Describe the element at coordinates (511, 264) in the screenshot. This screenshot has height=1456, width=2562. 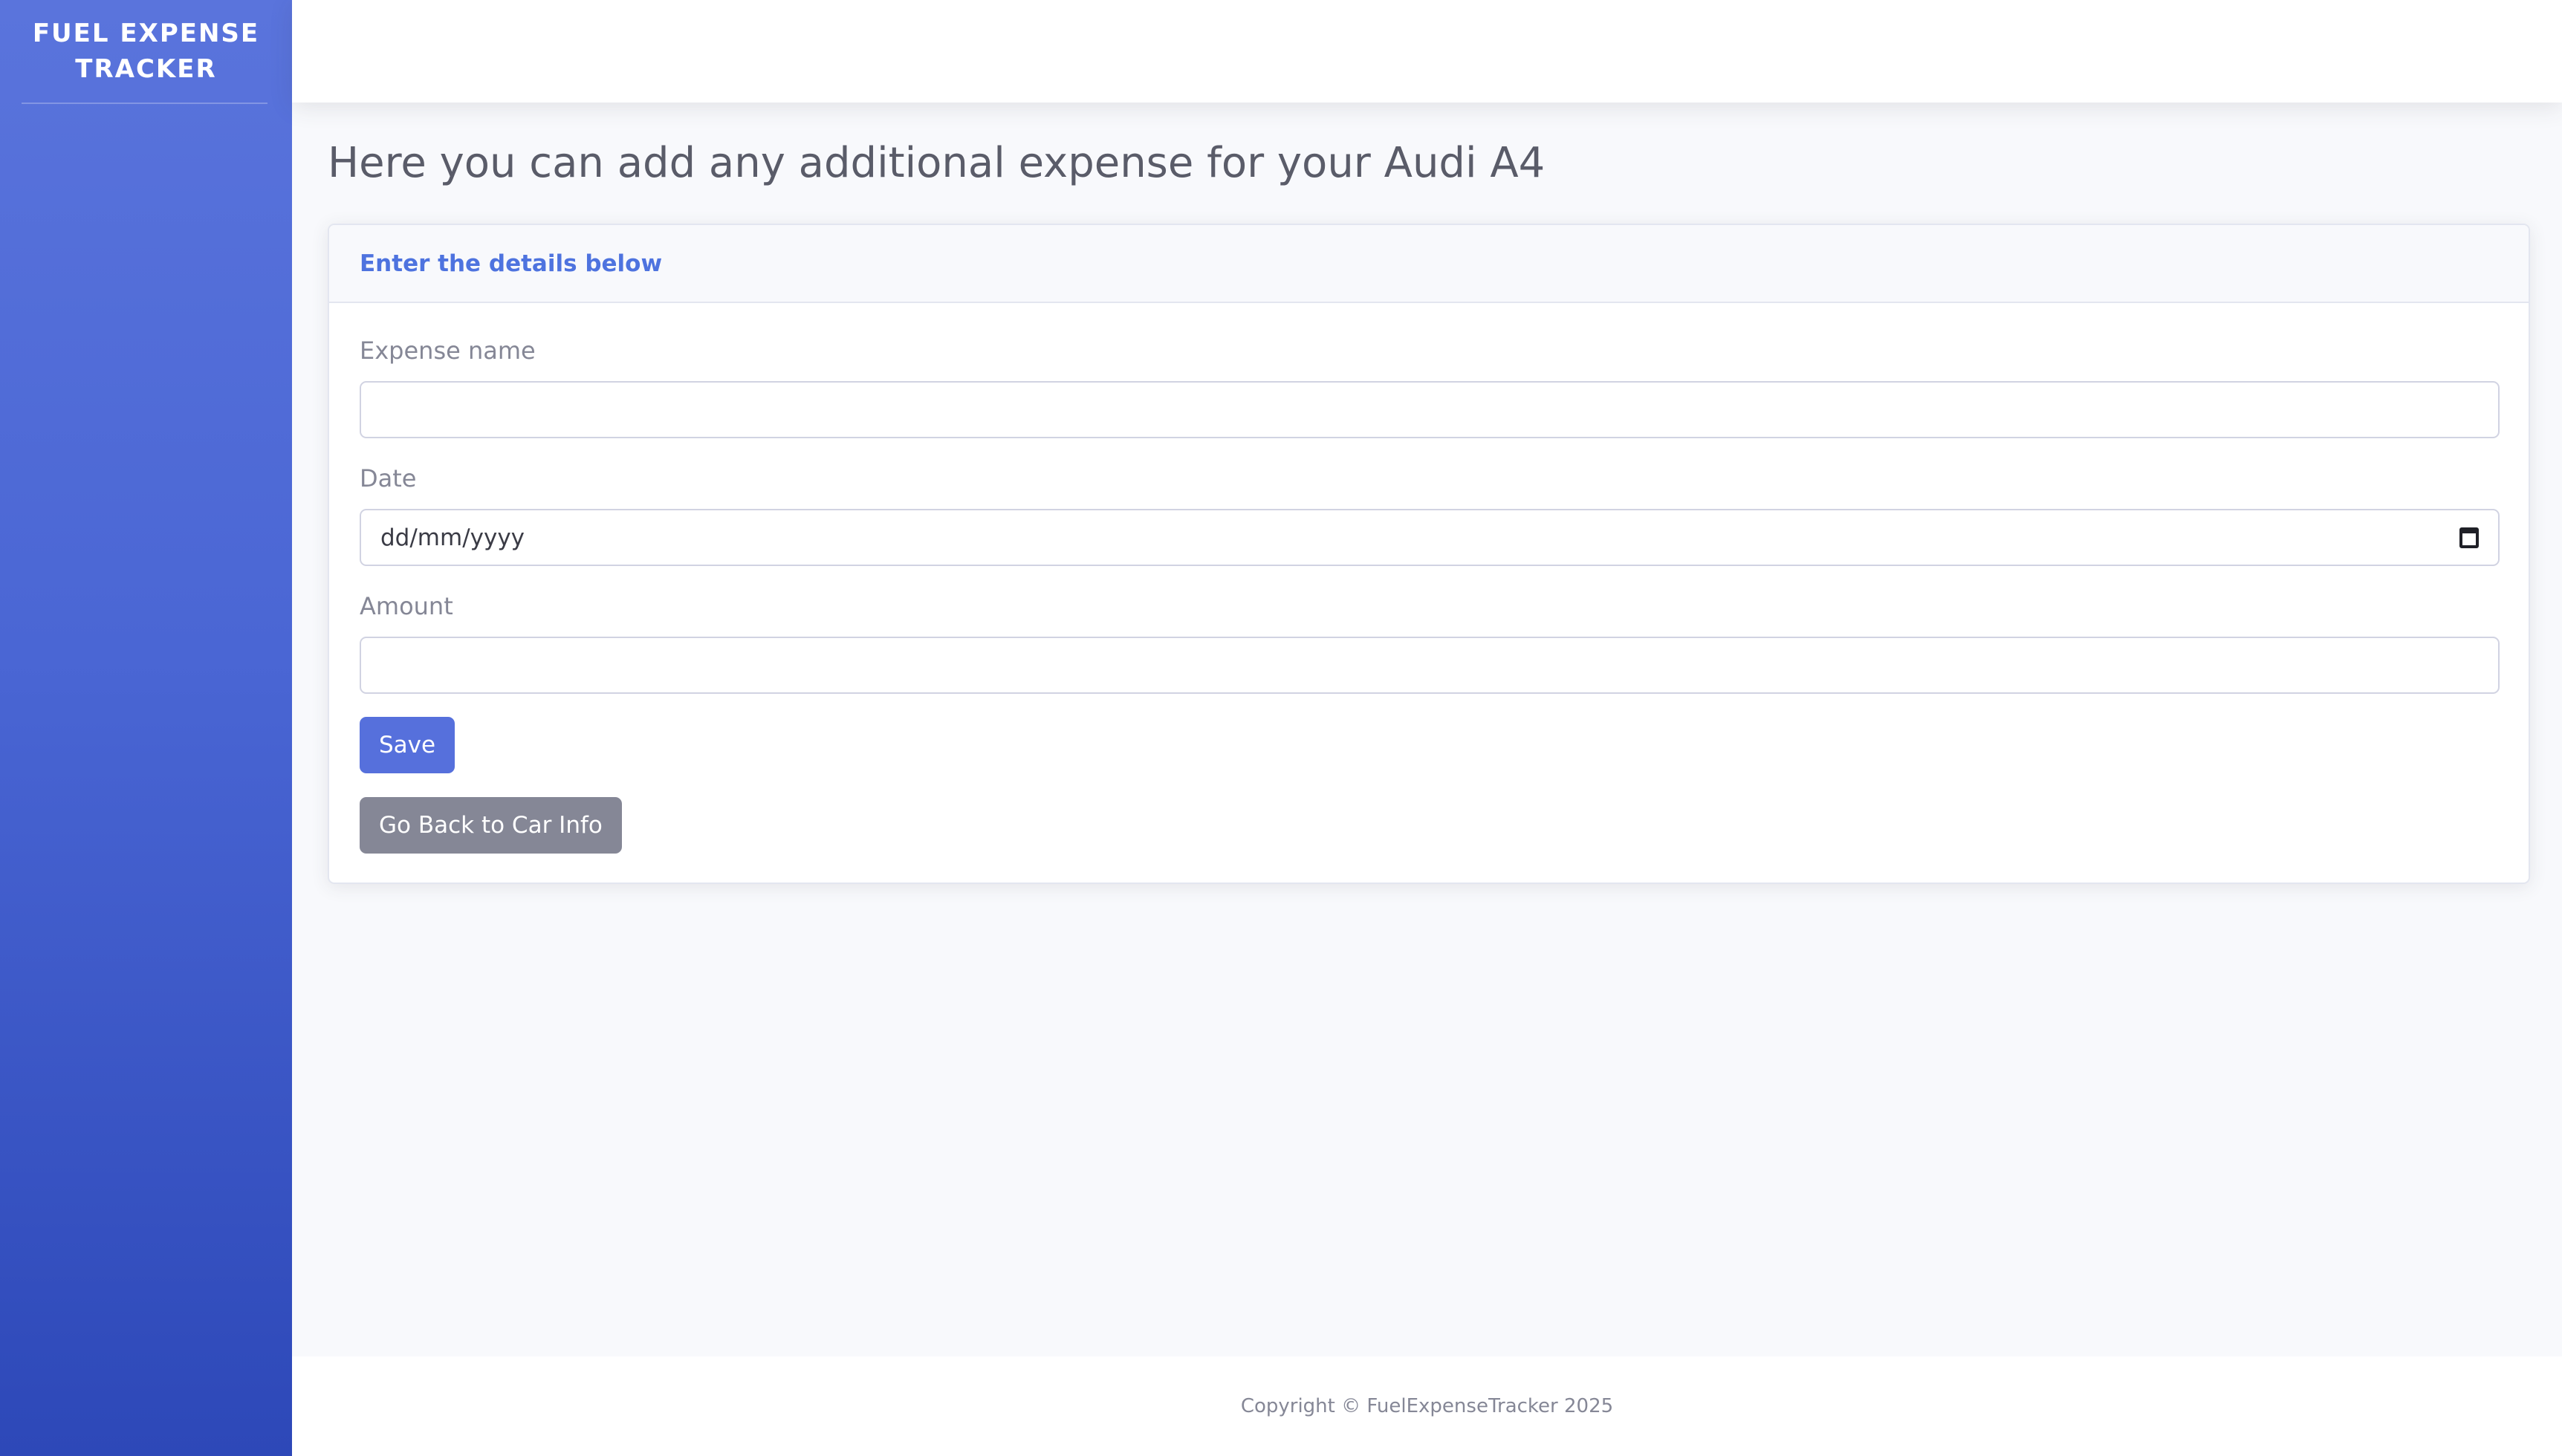
I see `card-header-title: Enter the details below` at that location.